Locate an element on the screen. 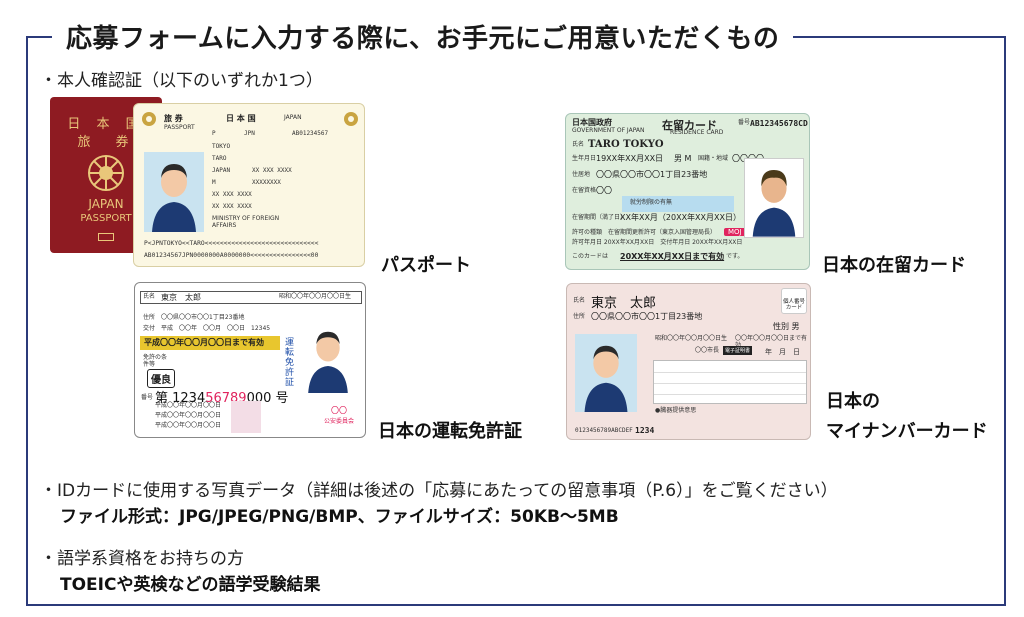  pp-given: TARO is located at coordinates (219, 158).